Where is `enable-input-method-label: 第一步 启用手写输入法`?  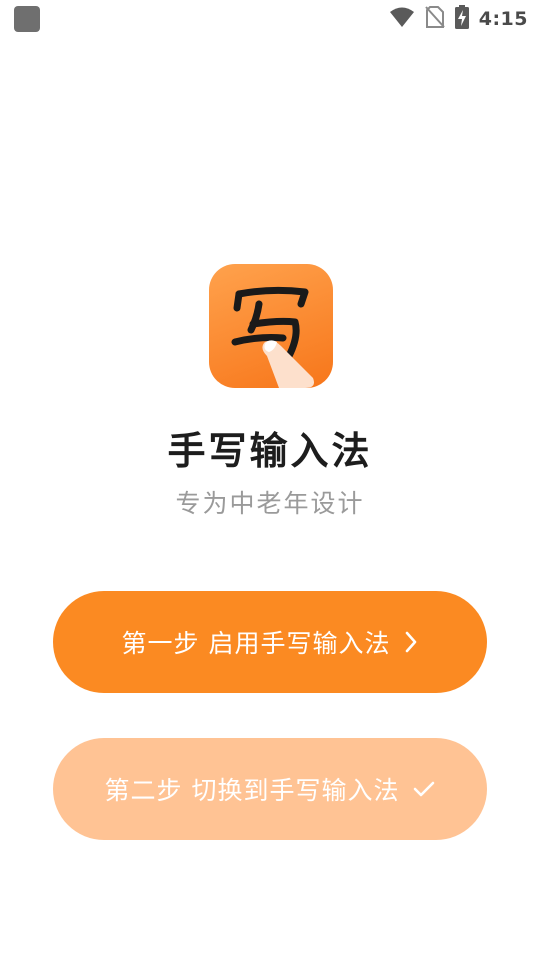 enable-input-method-label: 第一步 启用手写输入法 is located at coordinates (256, 643).